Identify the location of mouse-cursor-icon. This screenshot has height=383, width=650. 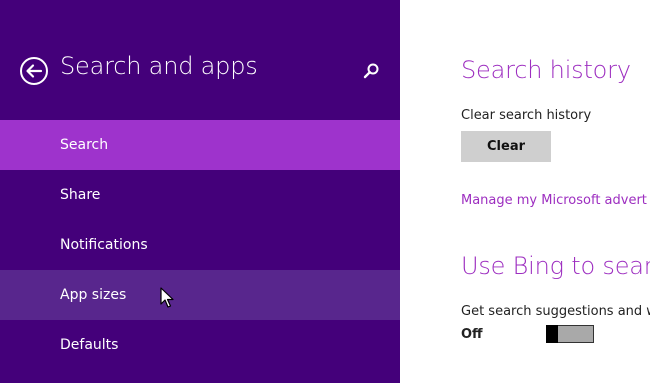
(167, 297).